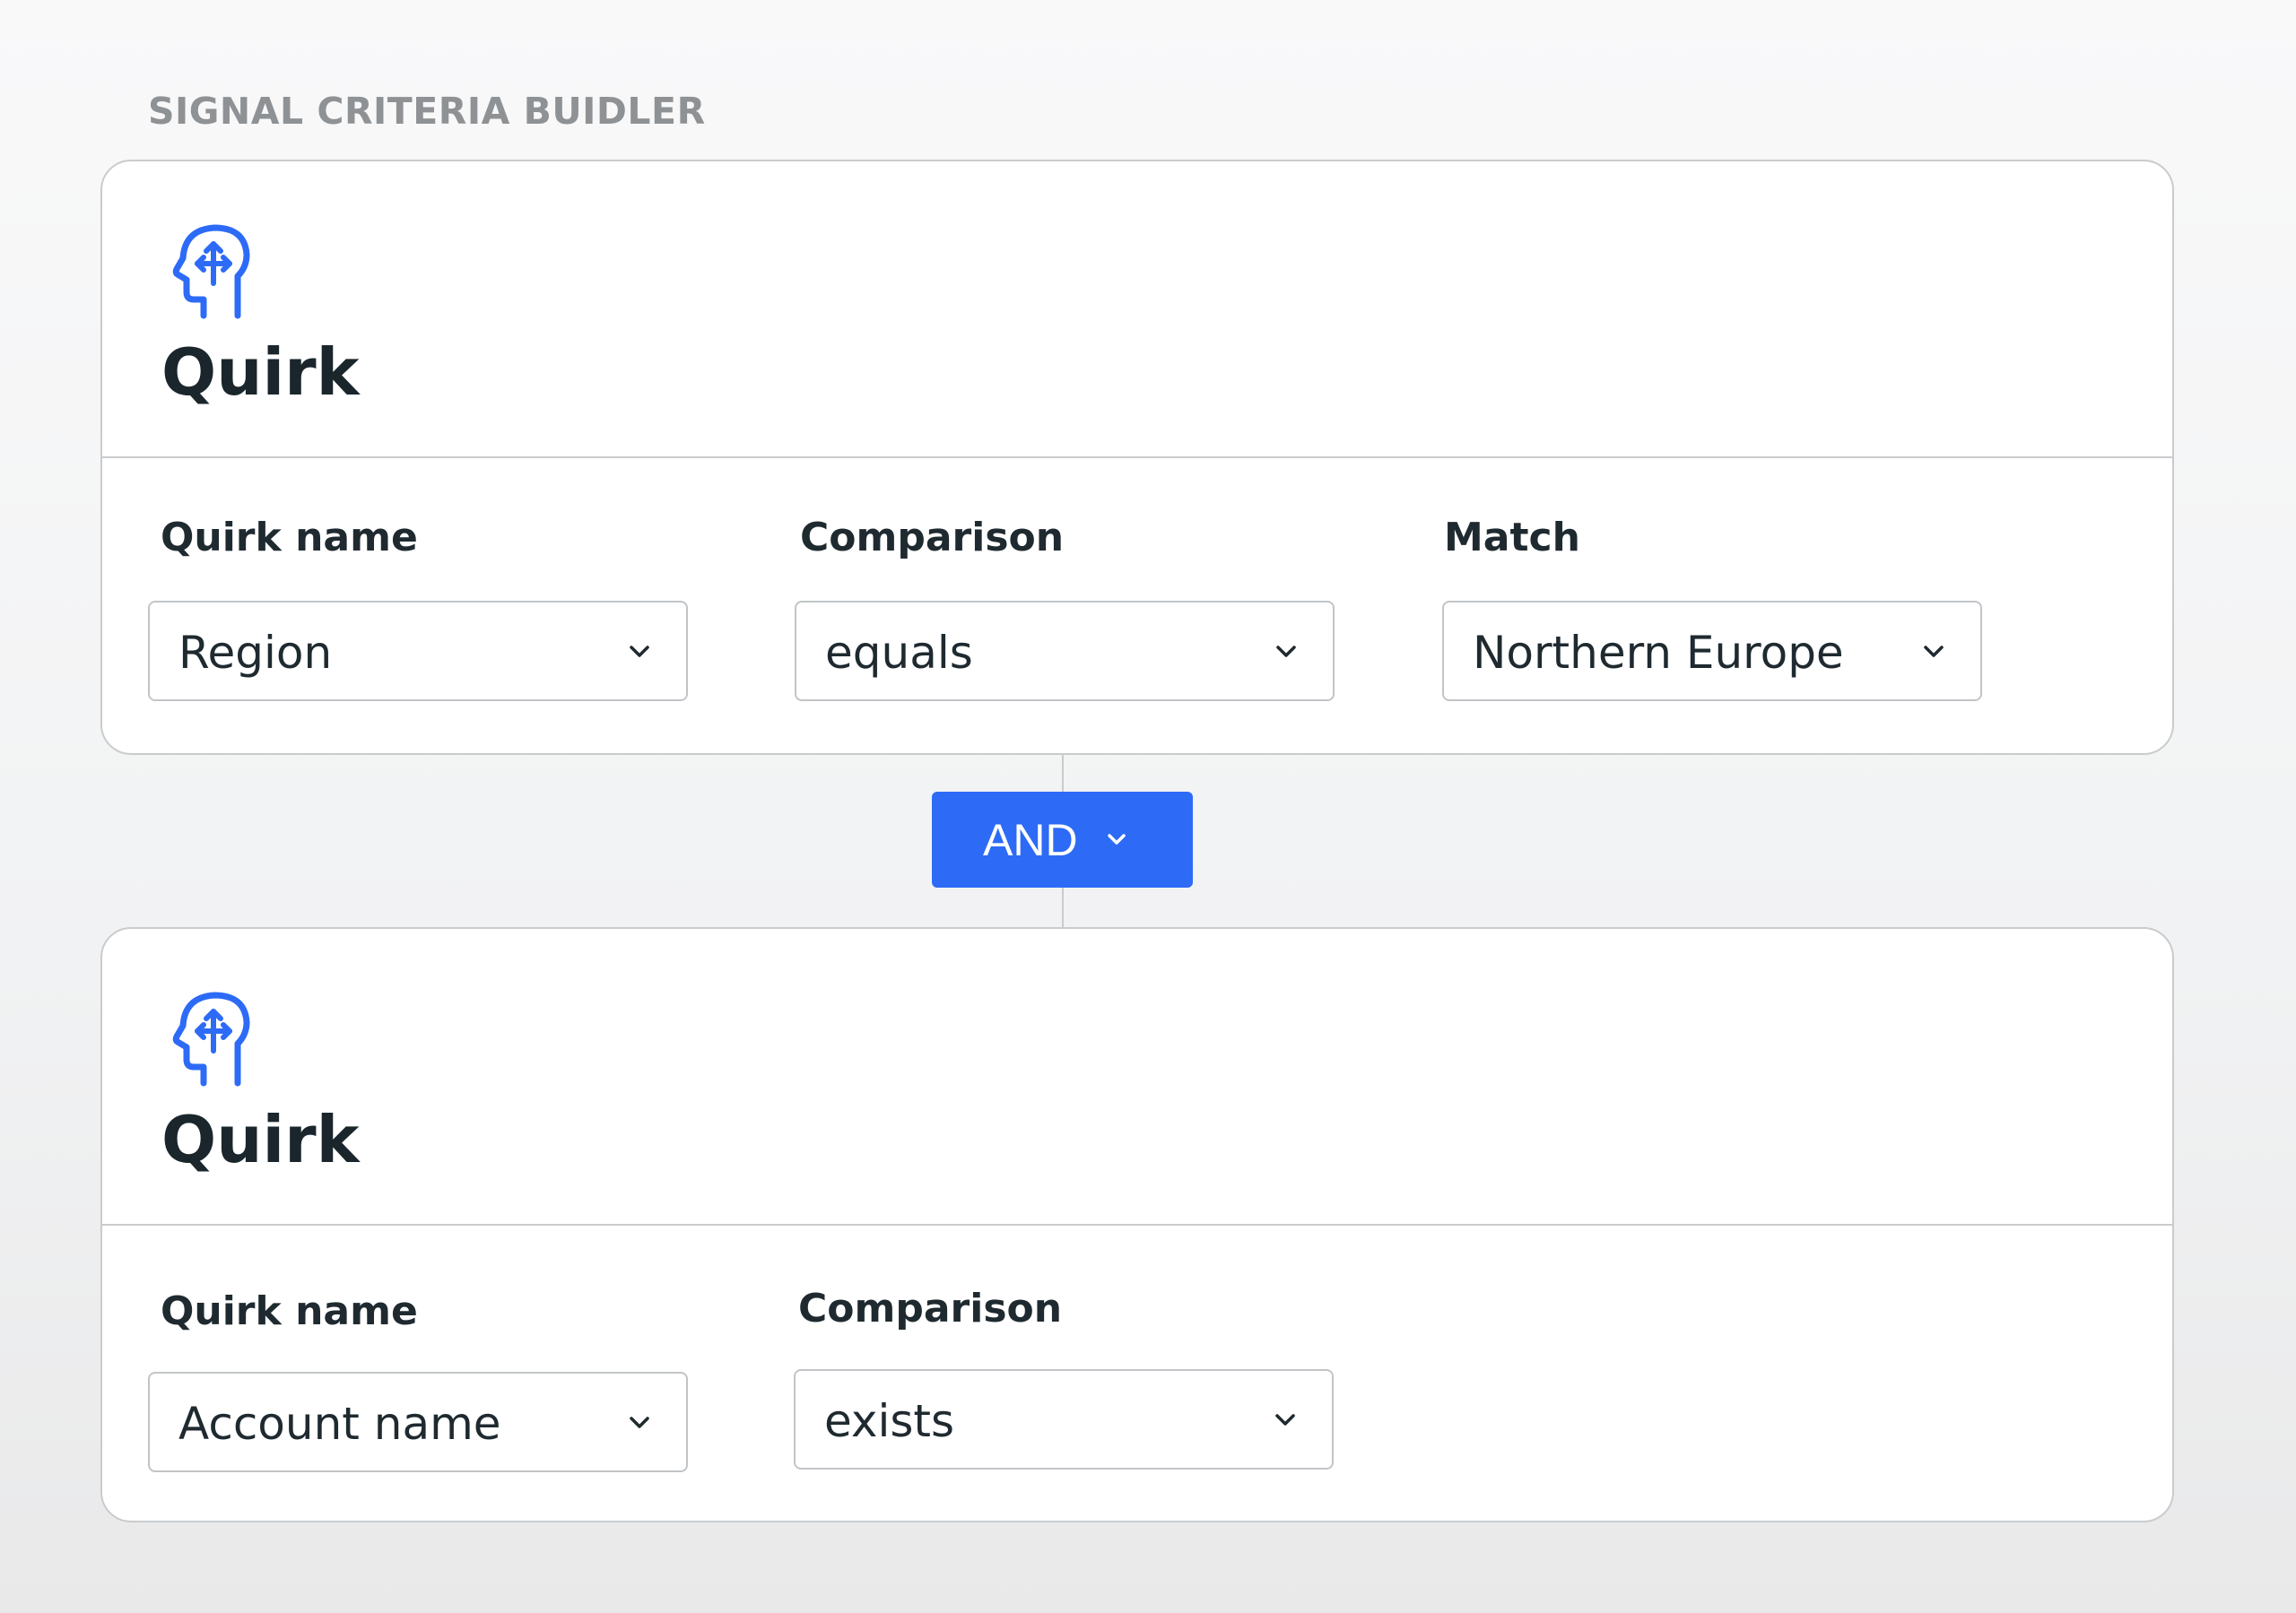 This screenshot has width=2296, height=1613. I want to click on quirk-name-select: Account name, so click(418, 1422).